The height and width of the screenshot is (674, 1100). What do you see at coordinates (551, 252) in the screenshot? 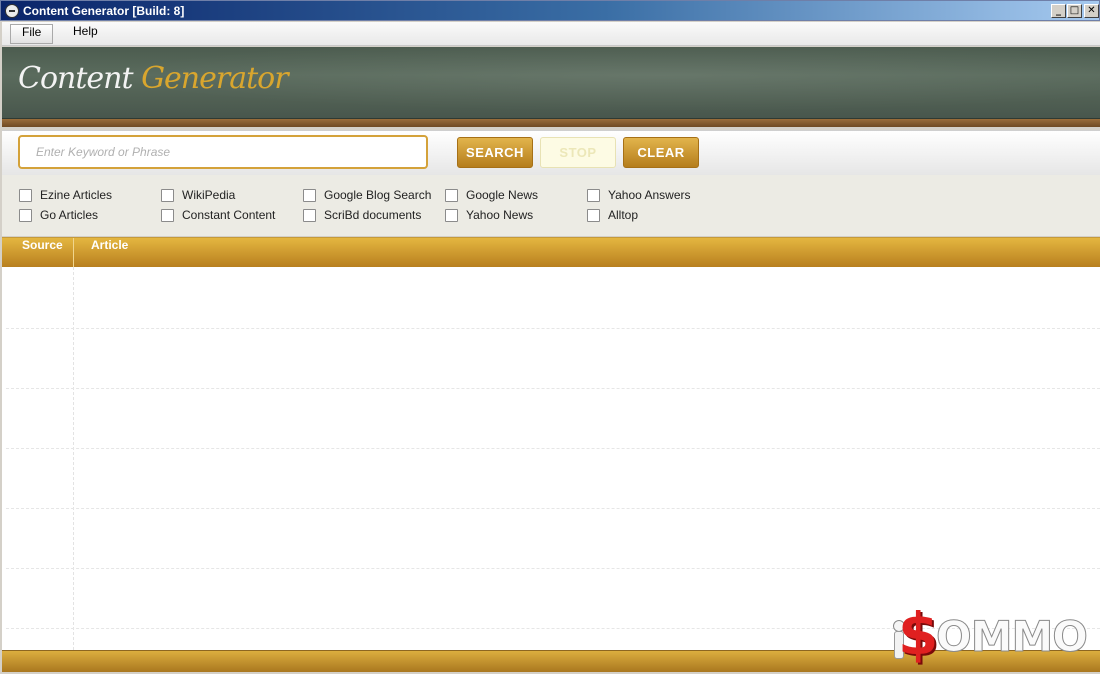
I see `results-table-header: Source Article` at bounding box center [551, 252].